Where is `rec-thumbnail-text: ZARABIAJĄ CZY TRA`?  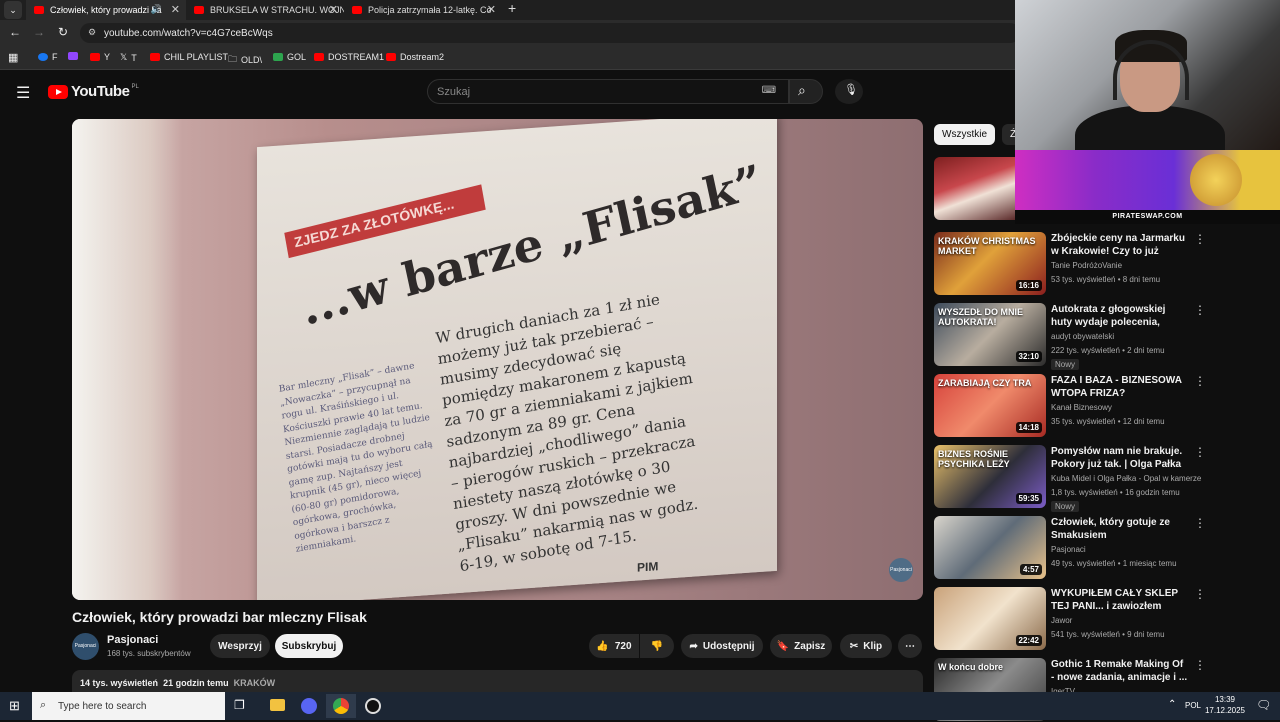 rec-thumbnail-text: ZARABIAJĄ CZY TRA is located at coordinates (985, 383).